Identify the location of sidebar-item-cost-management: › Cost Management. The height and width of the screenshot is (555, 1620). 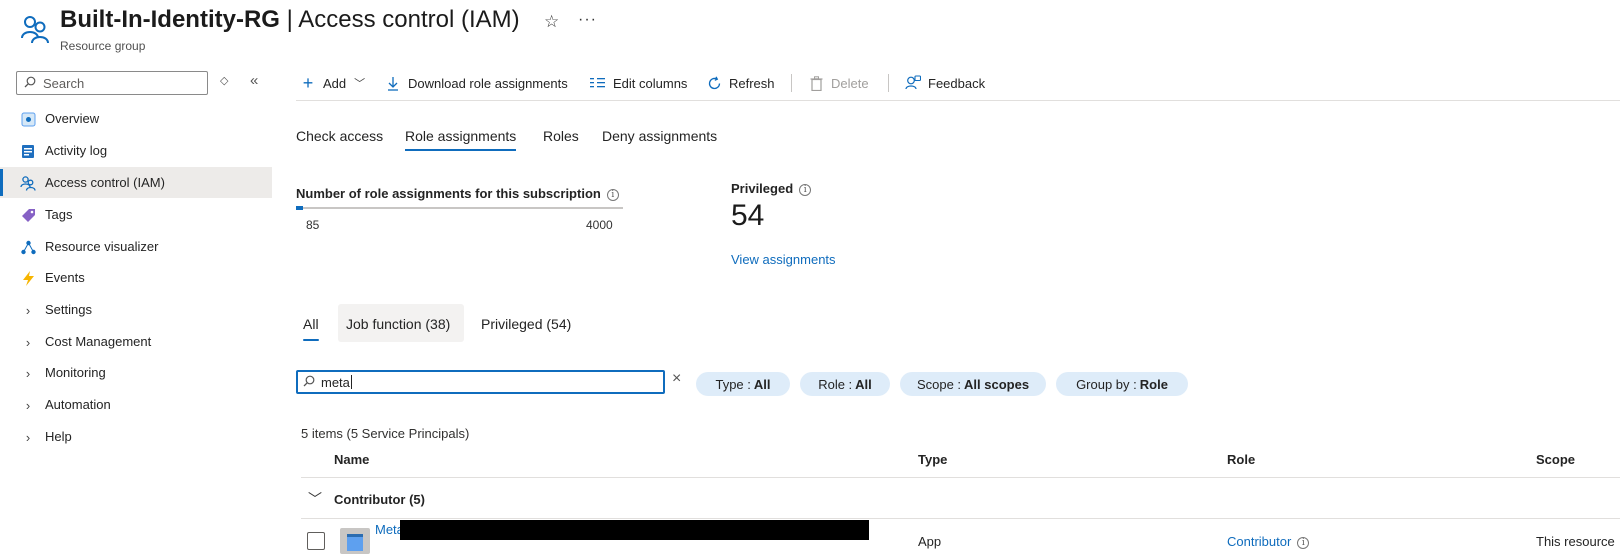
(136, 341).